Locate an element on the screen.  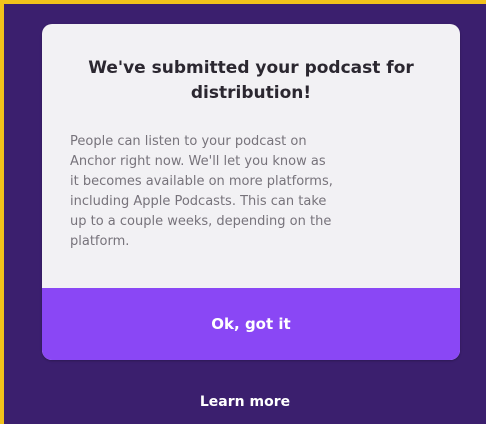
dialog-message-line: People can listen to your podcast on is located at coordinates (188, 141).